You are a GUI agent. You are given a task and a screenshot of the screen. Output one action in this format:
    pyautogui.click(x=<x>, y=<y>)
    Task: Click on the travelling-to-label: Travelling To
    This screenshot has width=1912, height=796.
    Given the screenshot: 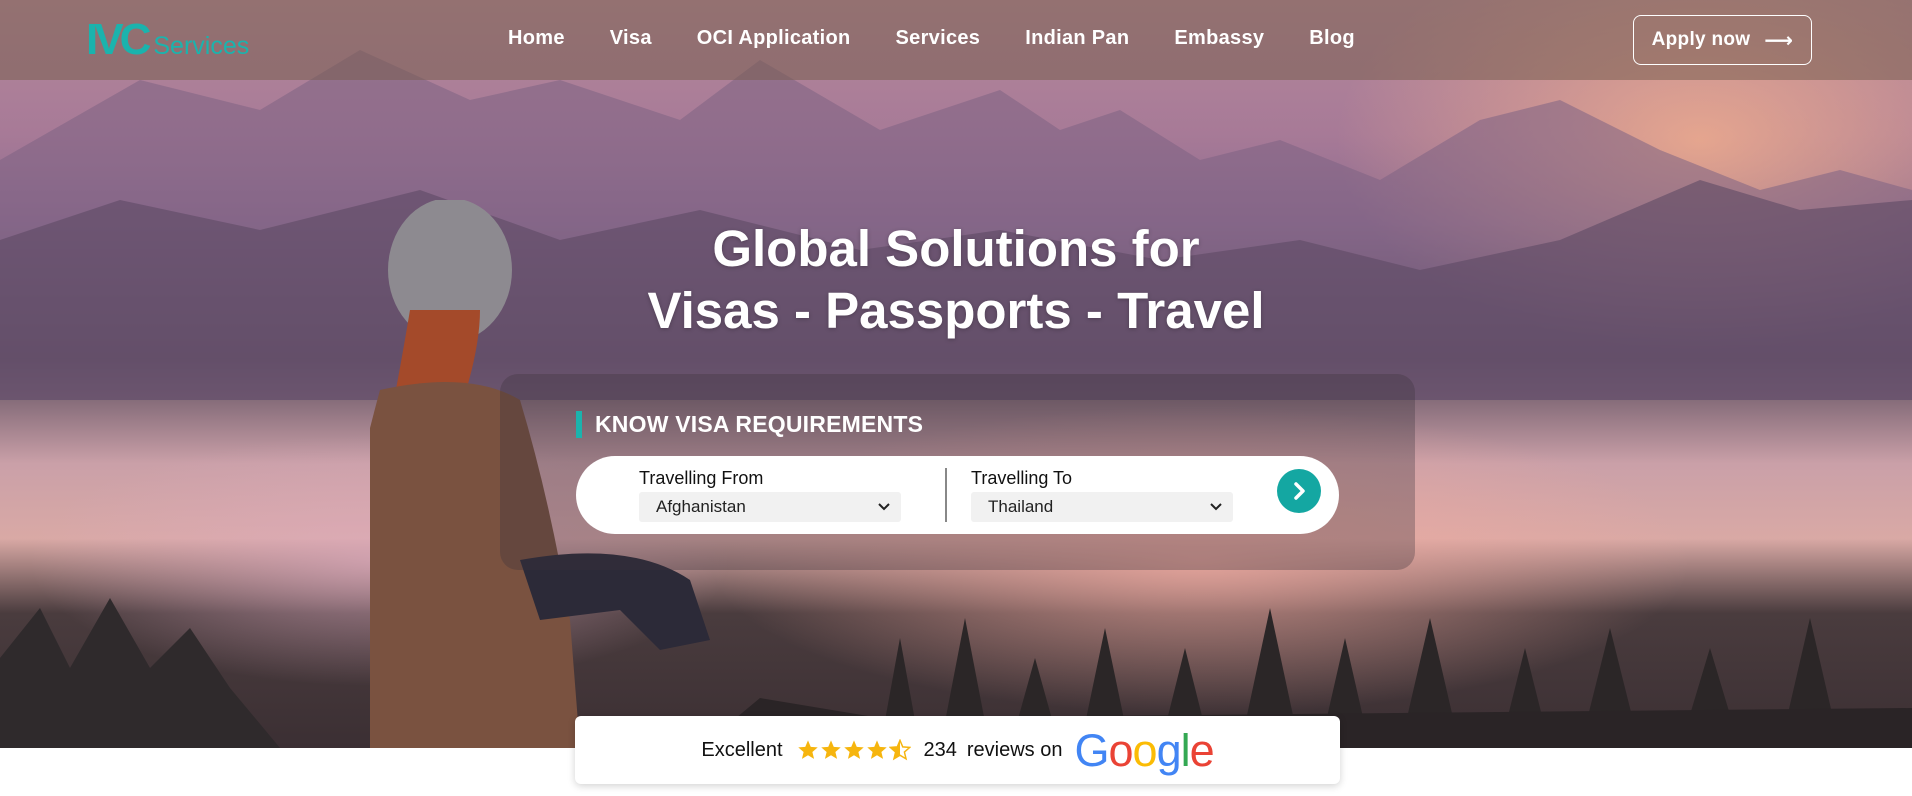 What is the action you would take?
    pyautogui.click(x=1022, y=478)
    